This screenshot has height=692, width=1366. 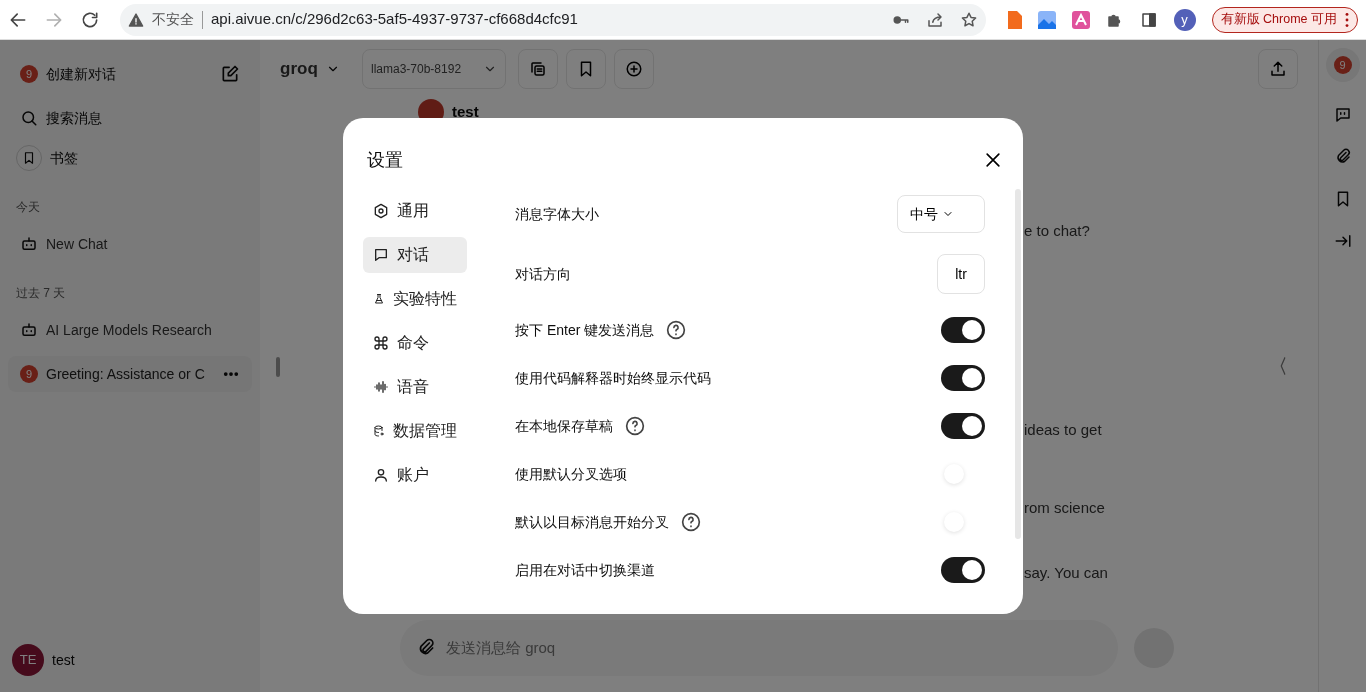 What do you see at coordinates (81, 74) in the screenshot?
I see `new-chat-link: 创建新对话` at bounding box center [81, 74].